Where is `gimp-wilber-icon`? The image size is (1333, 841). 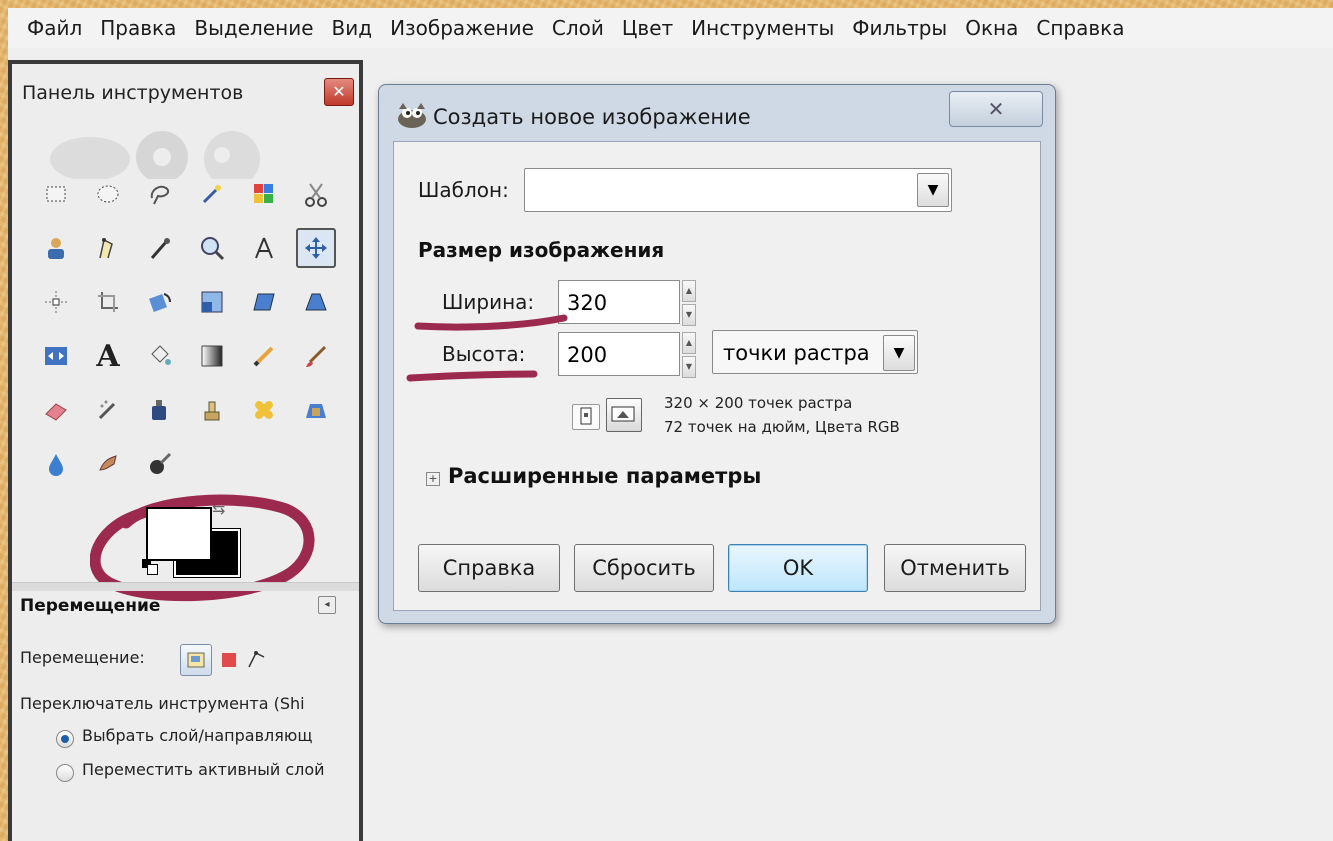 gimp-wilber-icon is located at coordinates (412, 115).